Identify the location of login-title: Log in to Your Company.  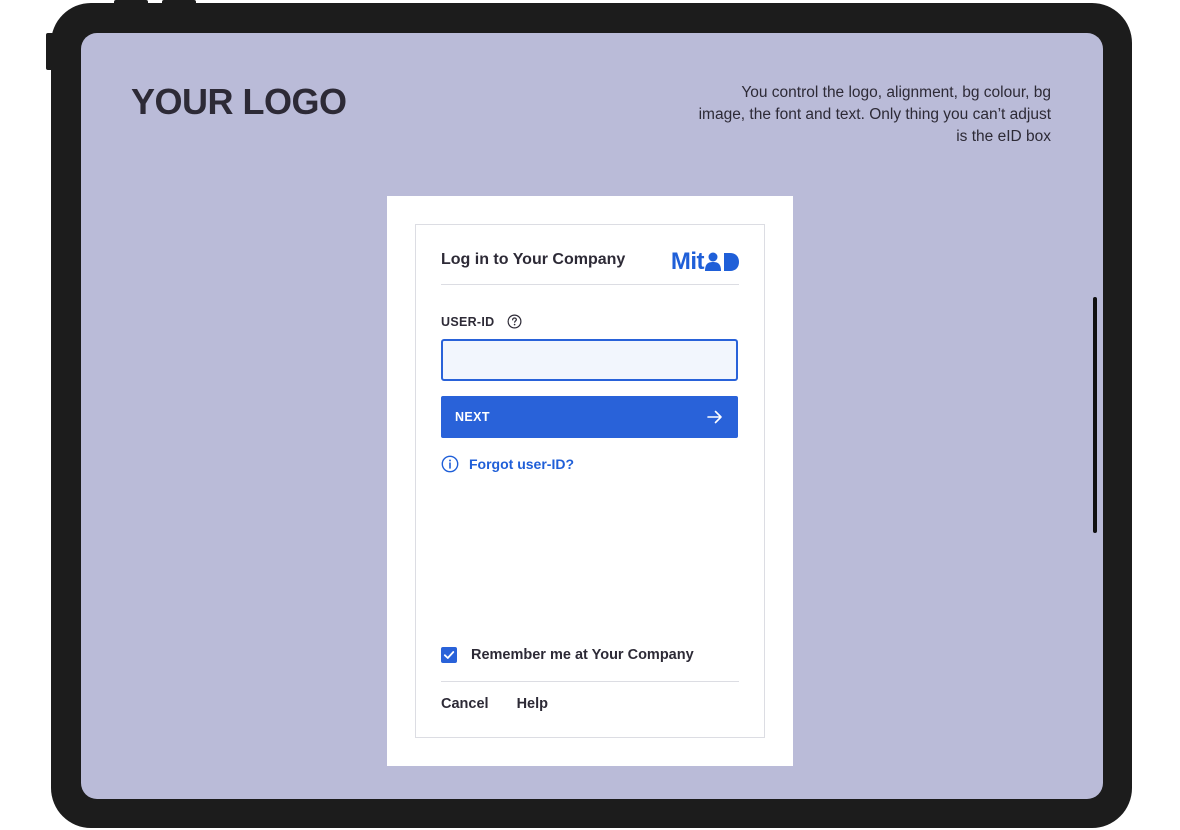
(533, 259).